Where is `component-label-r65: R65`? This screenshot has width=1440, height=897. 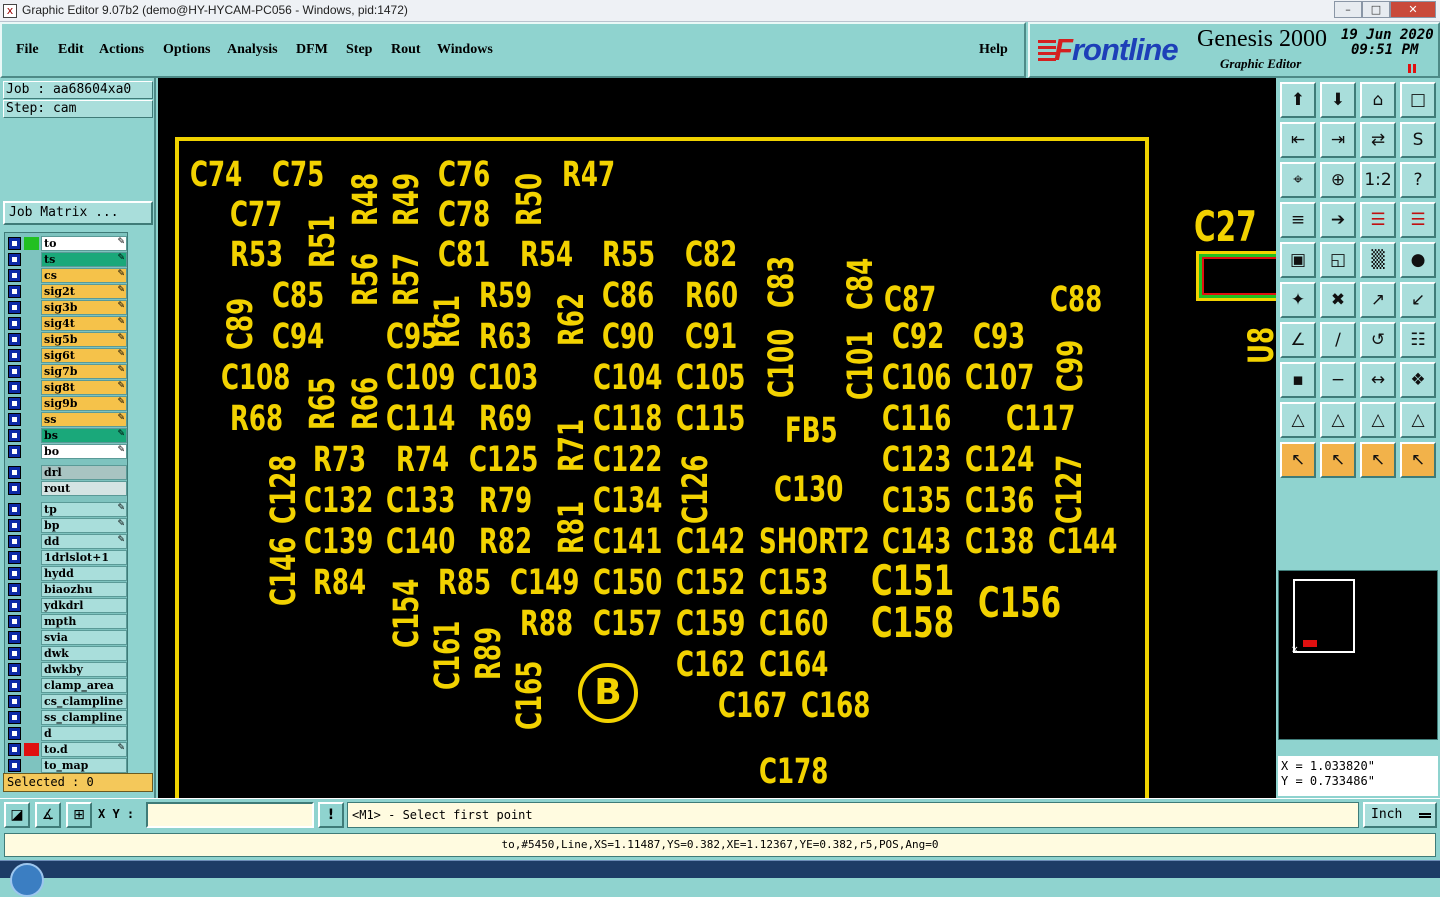 component-label-r65: R65 is located at coordinates (323, 403).